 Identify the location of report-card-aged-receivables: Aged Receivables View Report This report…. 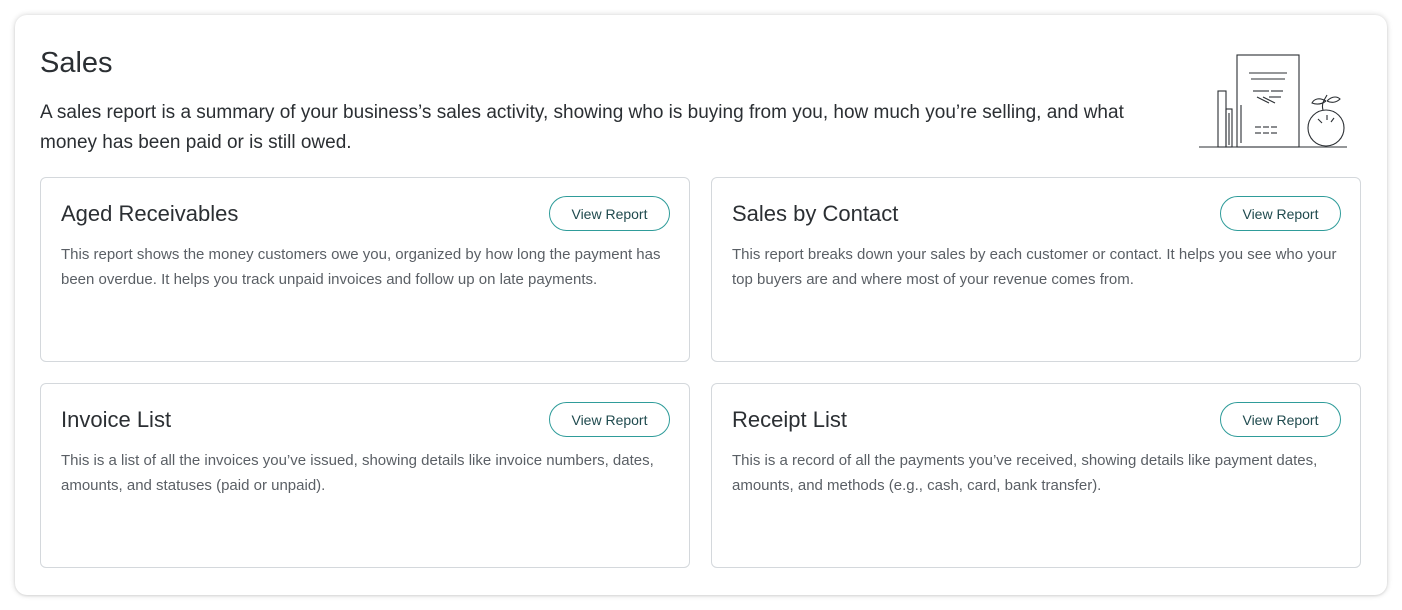
(365, 269).